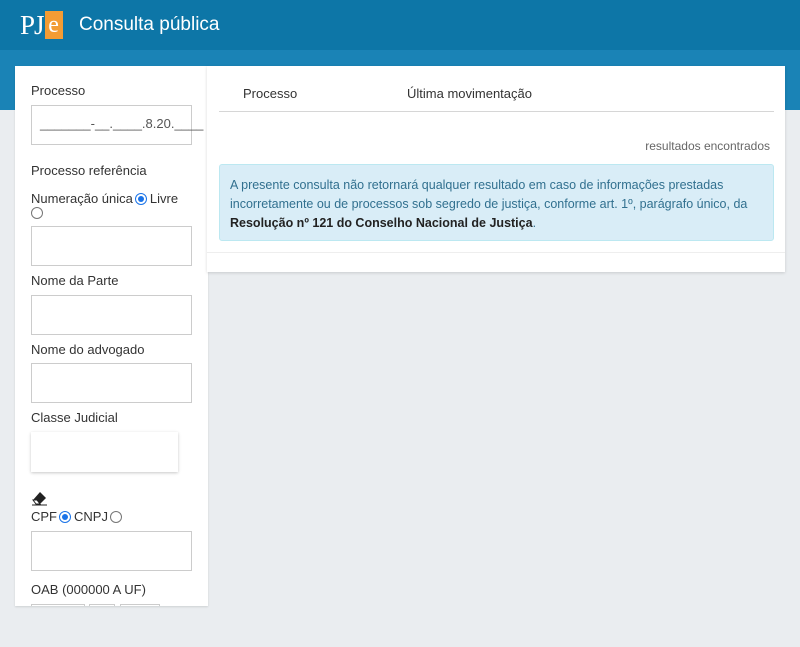  I want to click on livre-radio-row, so click(38, 213).